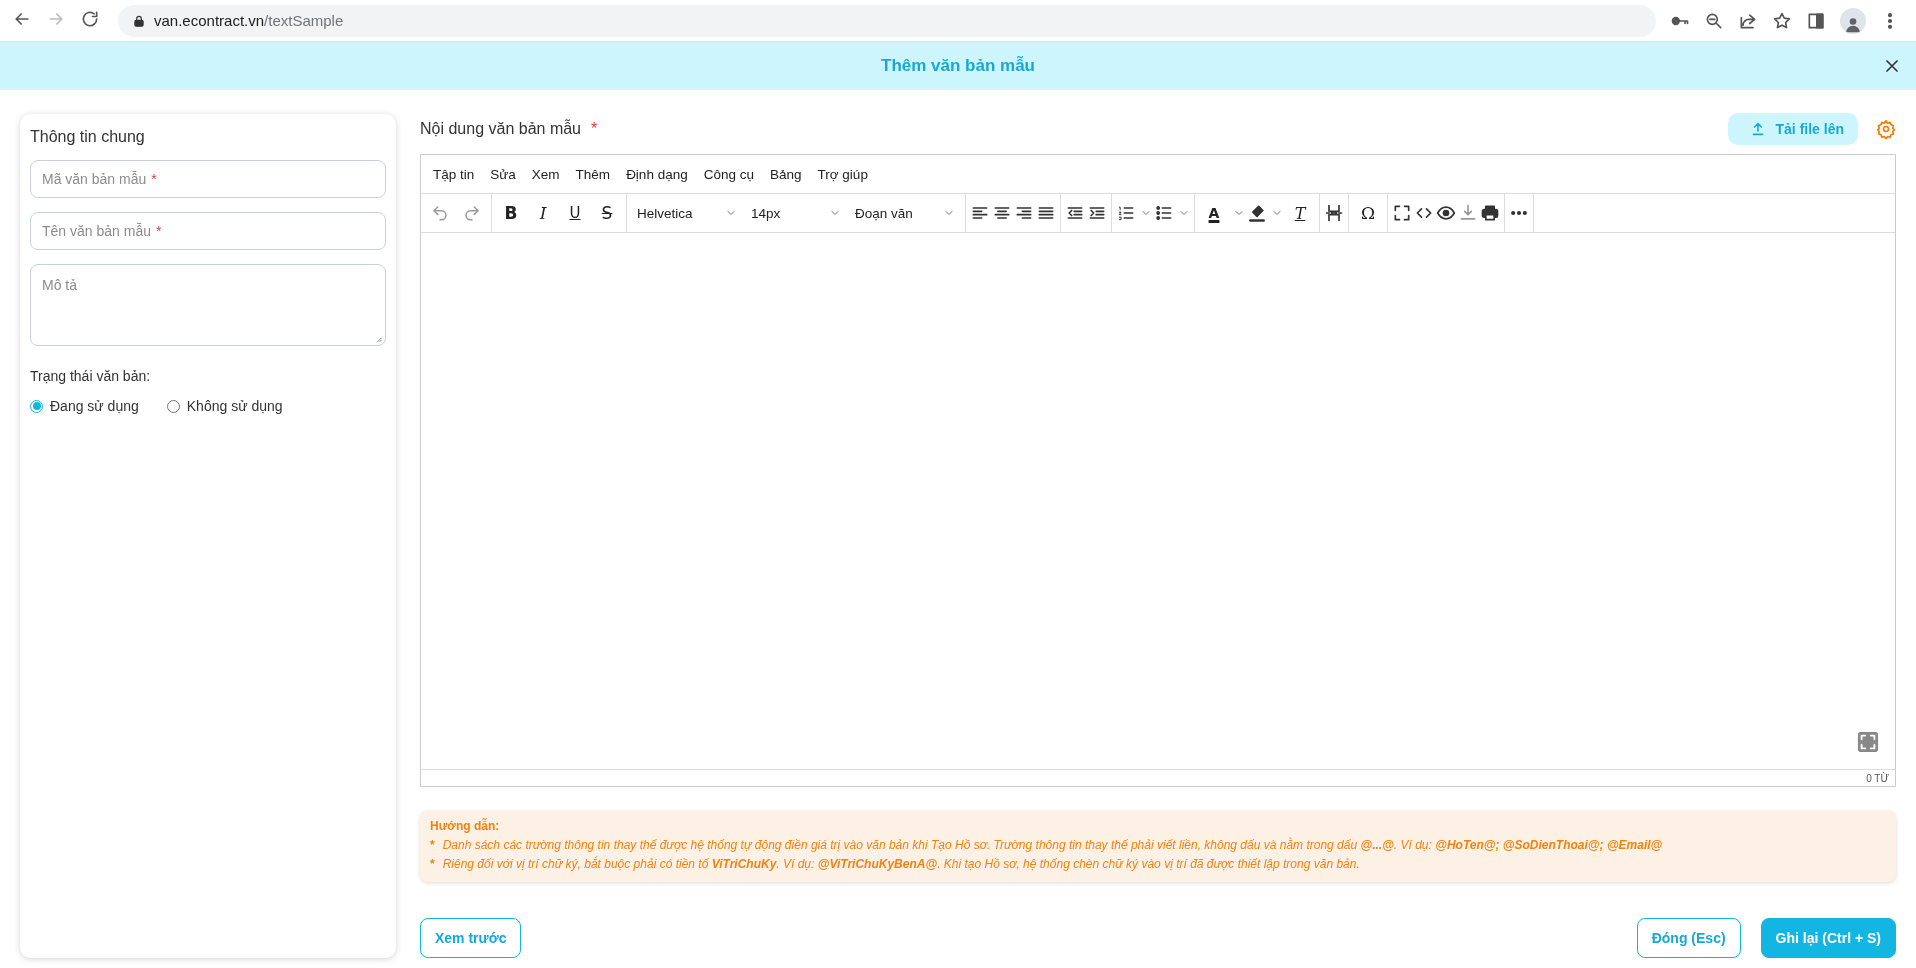 The width and height of the screenshot is (1916, 968). Describe the element at coordinates (1300, 213) in the screenshot. I see `clear-format-button: T` at that location.